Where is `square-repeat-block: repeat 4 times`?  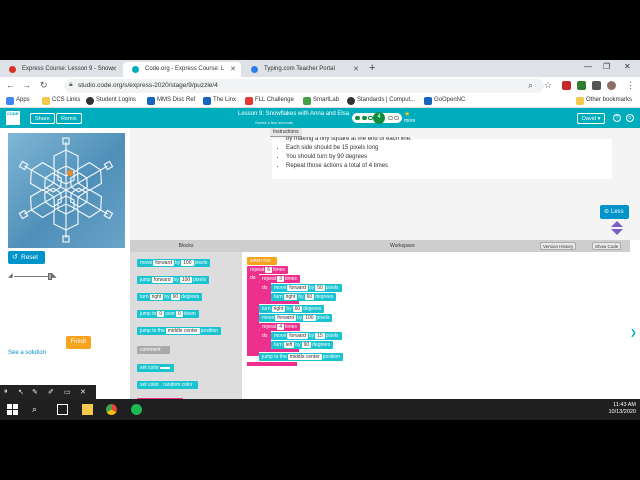
square-repeat-block: repeat 4 times is located at coordinates (279, 327).